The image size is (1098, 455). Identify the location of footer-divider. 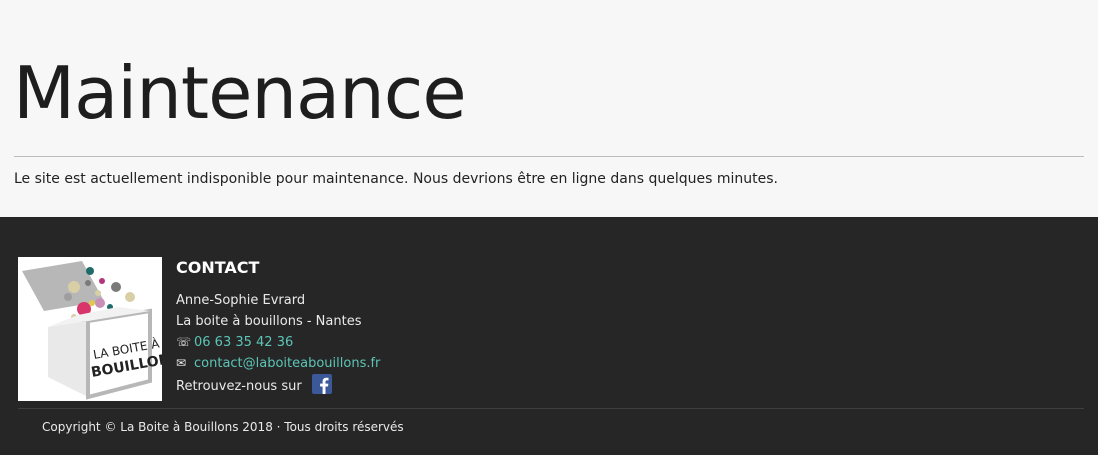
(551, 408).